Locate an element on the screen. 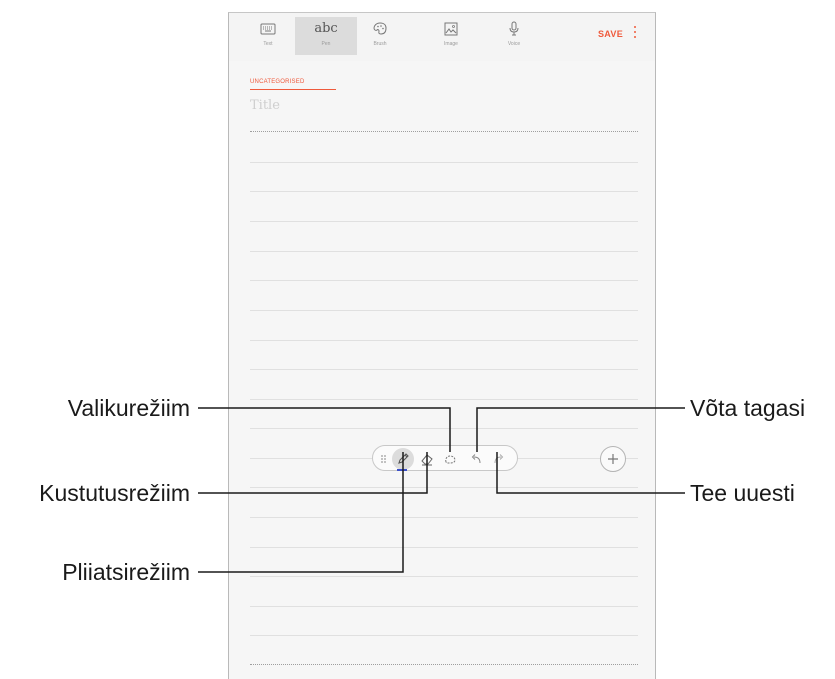 Image resolution: width=835 pixels, height=679 pixels. eraser-callout-line is located at coordinates (313, 473).